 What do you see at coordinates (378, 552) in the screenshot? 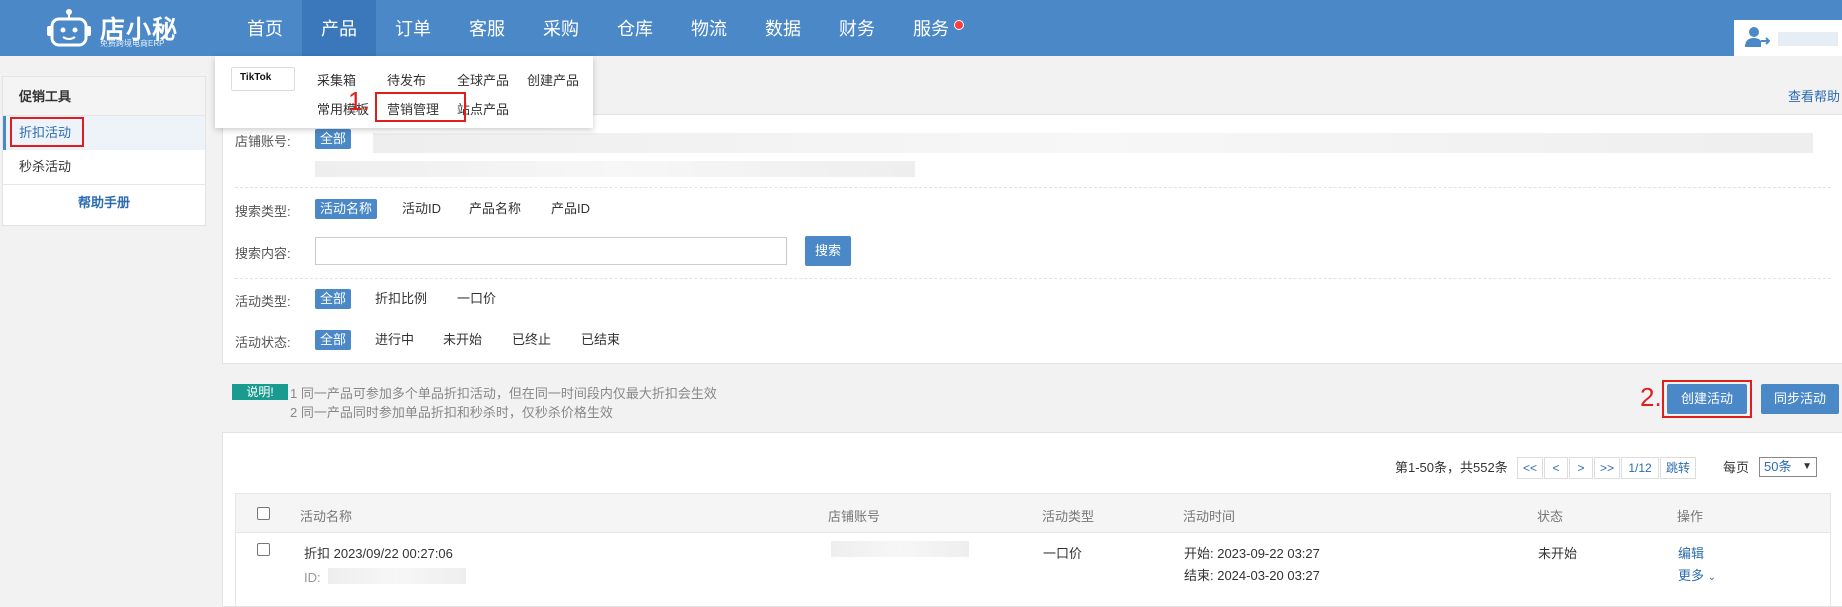
I see `activity-name: 折扣 2023/09/22 00:27:06` at bounding box center [378, 552].